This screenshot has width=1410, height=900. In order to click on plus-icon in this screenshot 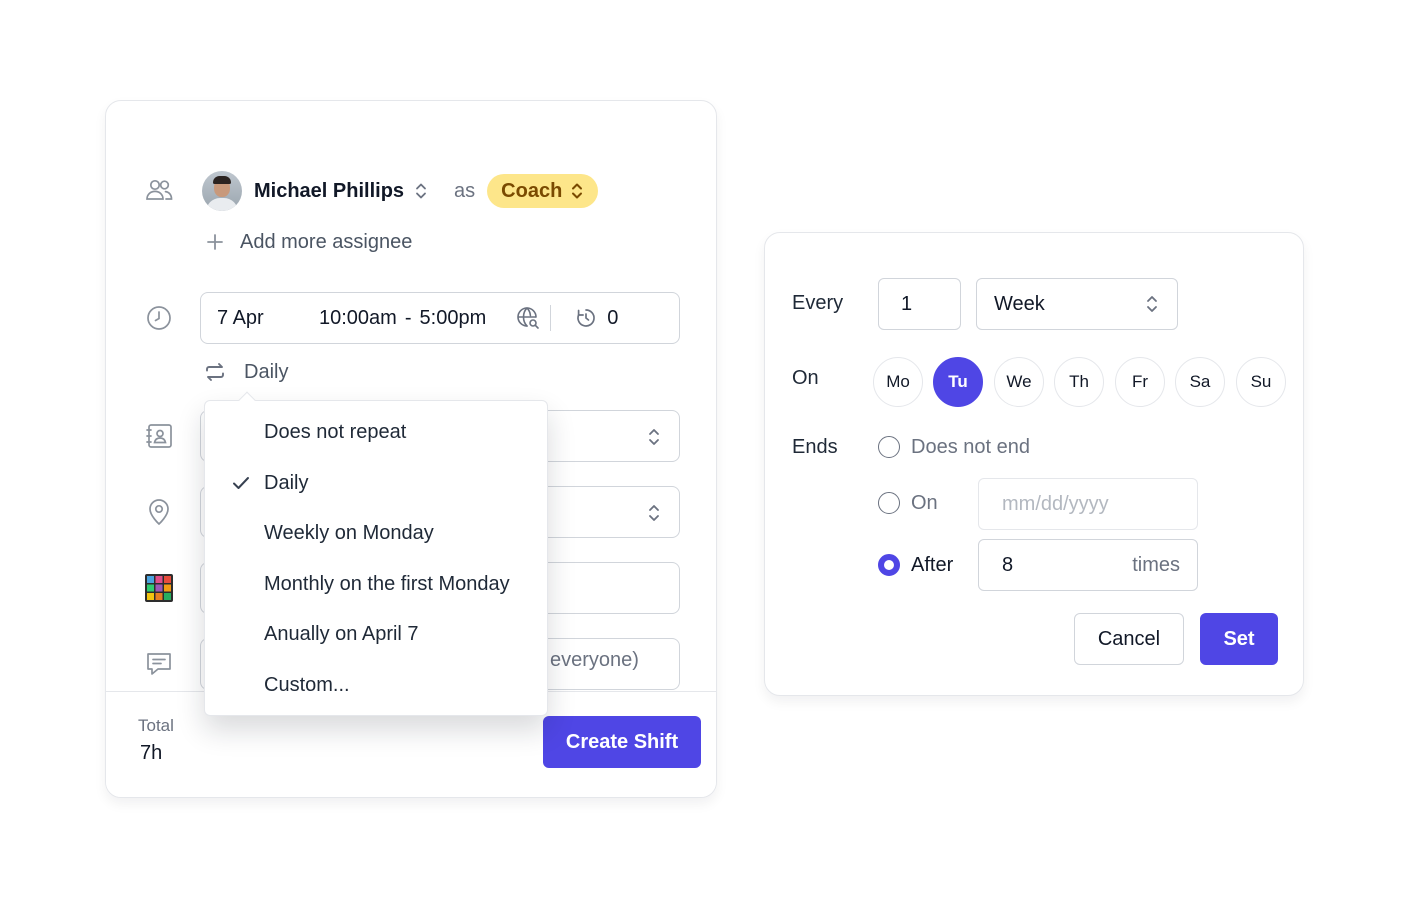, I will do `click(215, 242)`.